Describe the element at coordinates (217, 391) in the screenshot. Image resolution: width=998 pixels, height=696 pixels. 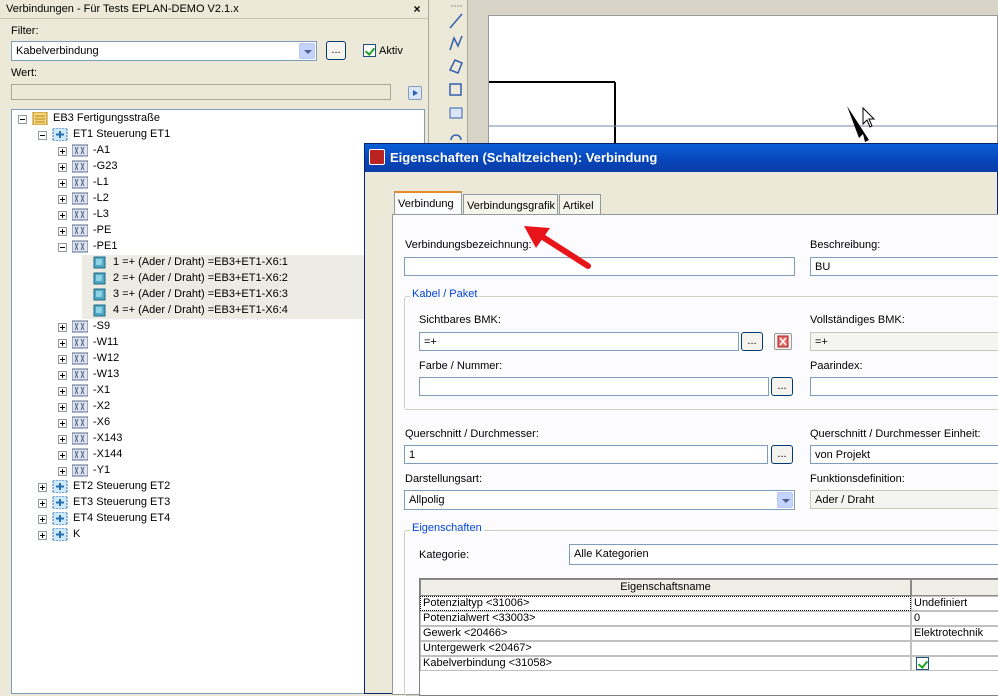
I see `tree-node: -X1` at that location.